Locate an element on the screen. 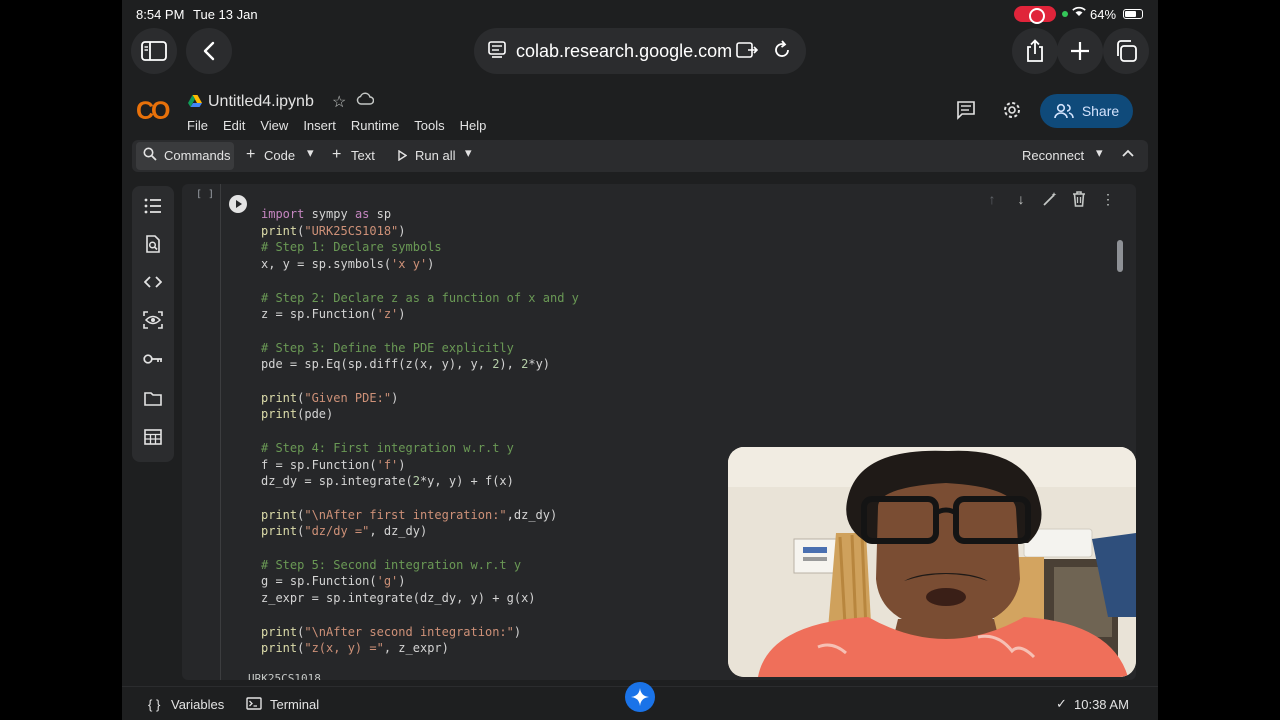  run-icon is located at coordinates (403, 156).